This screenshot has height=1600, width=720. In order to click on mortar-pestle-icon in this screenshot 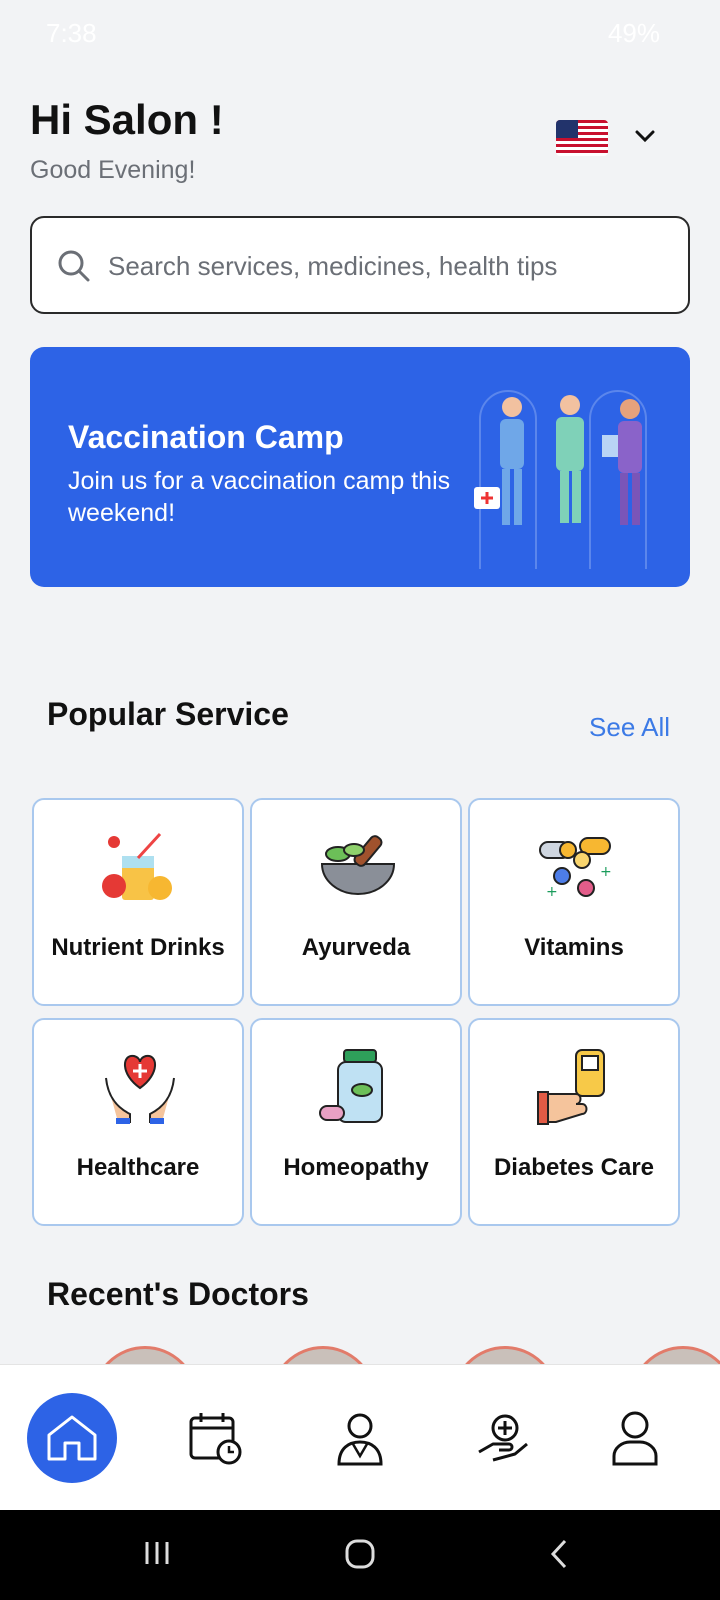, I will do `click(358, 865)`.